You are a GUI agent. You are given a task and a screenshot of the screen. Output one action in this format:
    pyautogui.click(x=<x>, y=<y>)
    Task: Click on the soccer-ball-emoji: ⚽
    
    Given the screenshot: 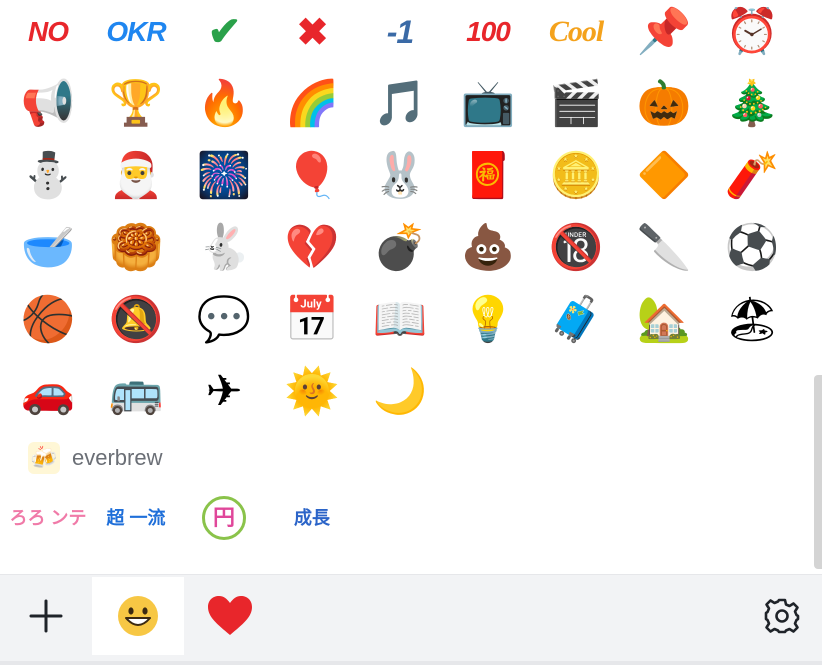 What is the action you would take?
    pyautogui.click(x=752, y=248)
    